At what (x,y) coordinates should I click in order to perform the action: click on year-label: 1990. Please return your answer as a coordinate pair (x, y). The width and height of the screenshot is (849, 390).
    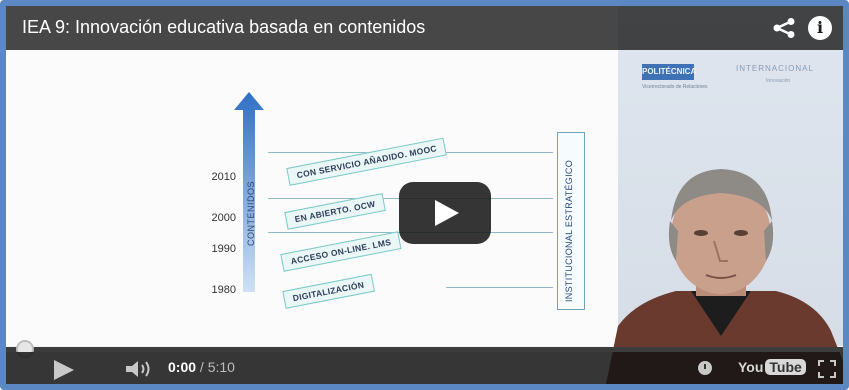
    Looking at the image, I should click on (223, 249).